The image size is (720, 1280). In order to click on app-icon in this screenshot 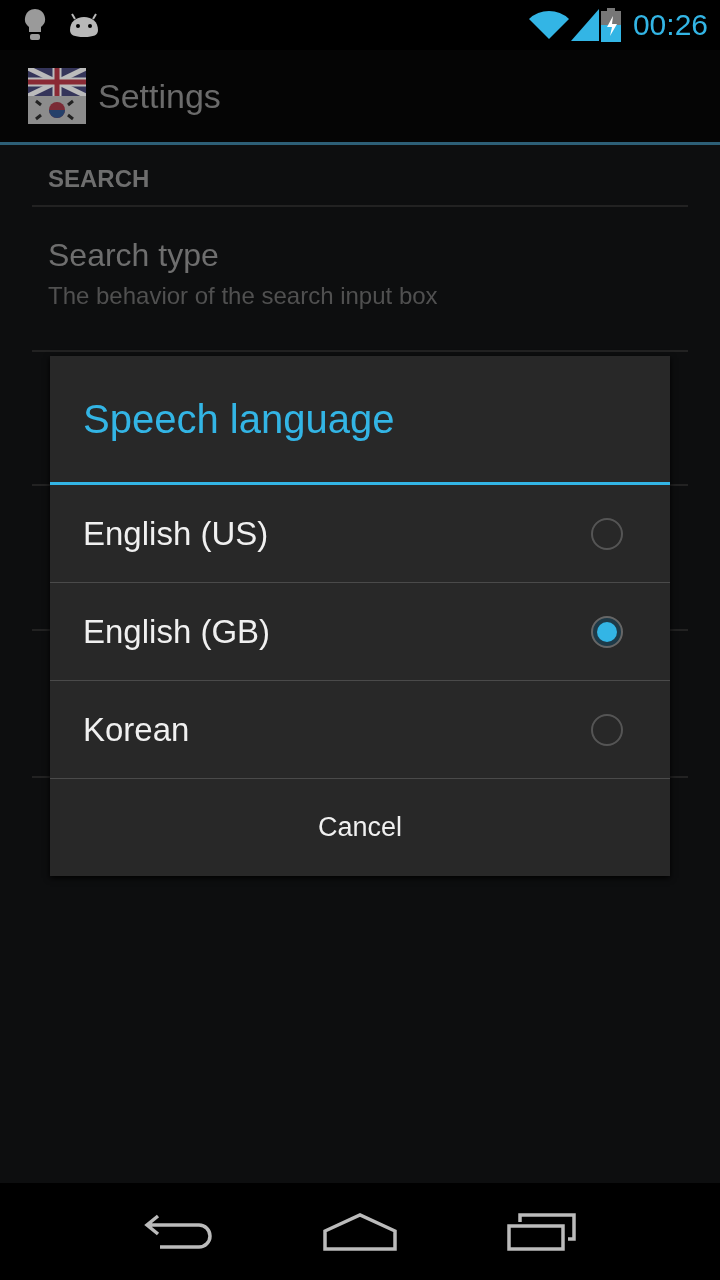, I will do `click(57, 96)`.